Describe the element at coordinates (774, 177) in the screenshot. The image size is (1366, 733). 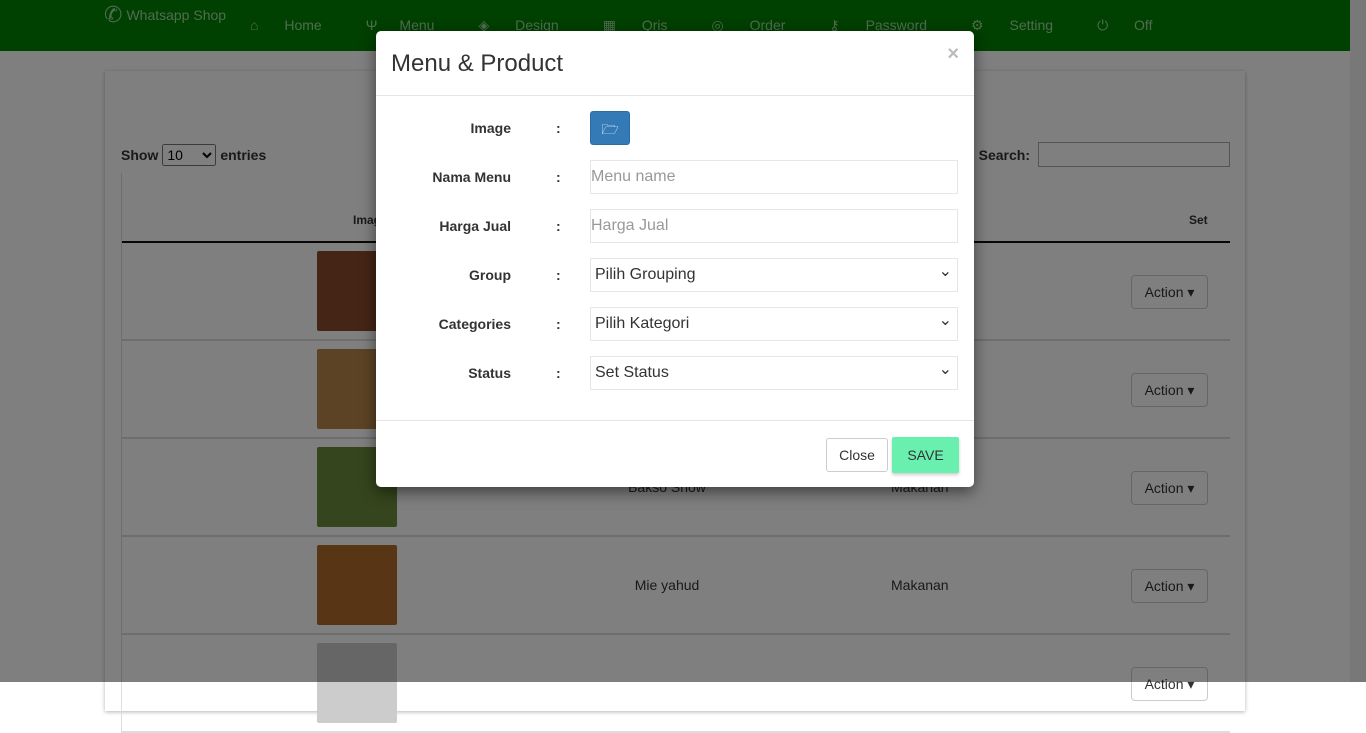
I see `menu-name-input: Menu name` at that location.